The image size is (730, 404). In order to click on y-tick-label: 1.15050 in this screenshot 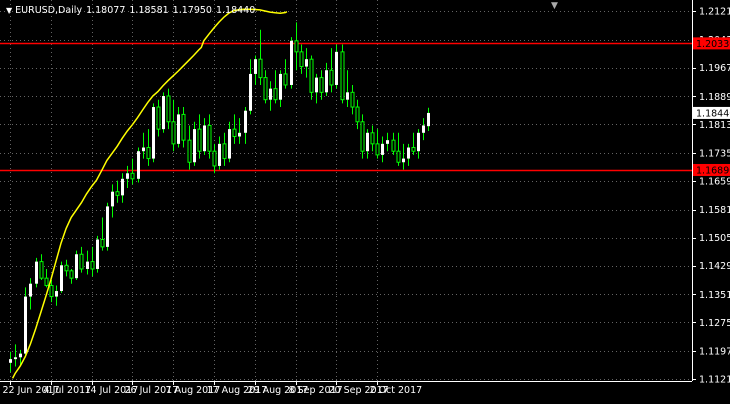, I will do `click(714, 238)`.